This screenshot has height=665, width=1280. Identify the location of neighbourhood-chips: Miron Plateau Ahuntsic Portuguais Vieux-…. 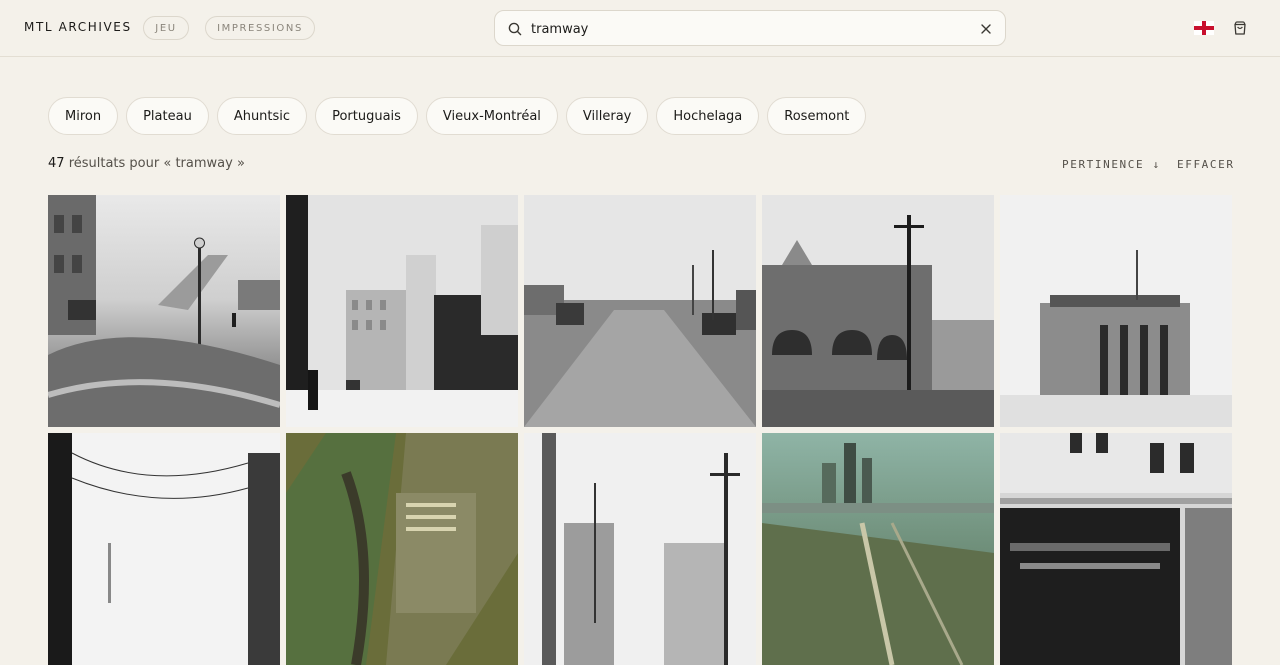
(457, 116).